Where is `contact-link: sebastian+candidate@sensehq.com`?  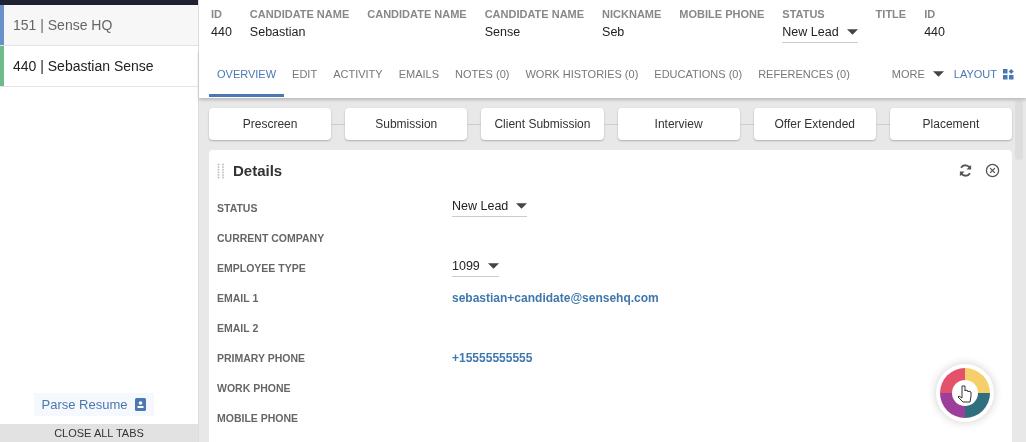 contact-link: sebastian+candidate@sensehq.com is located at coordinates (555, 298).